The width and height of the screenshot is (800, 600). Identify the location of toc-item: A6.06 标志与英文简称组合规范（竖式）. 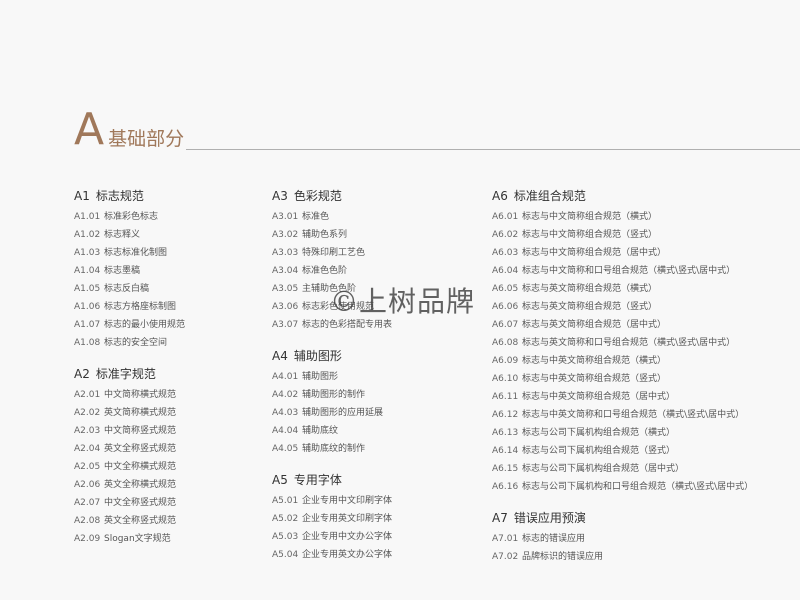
(622, 307).